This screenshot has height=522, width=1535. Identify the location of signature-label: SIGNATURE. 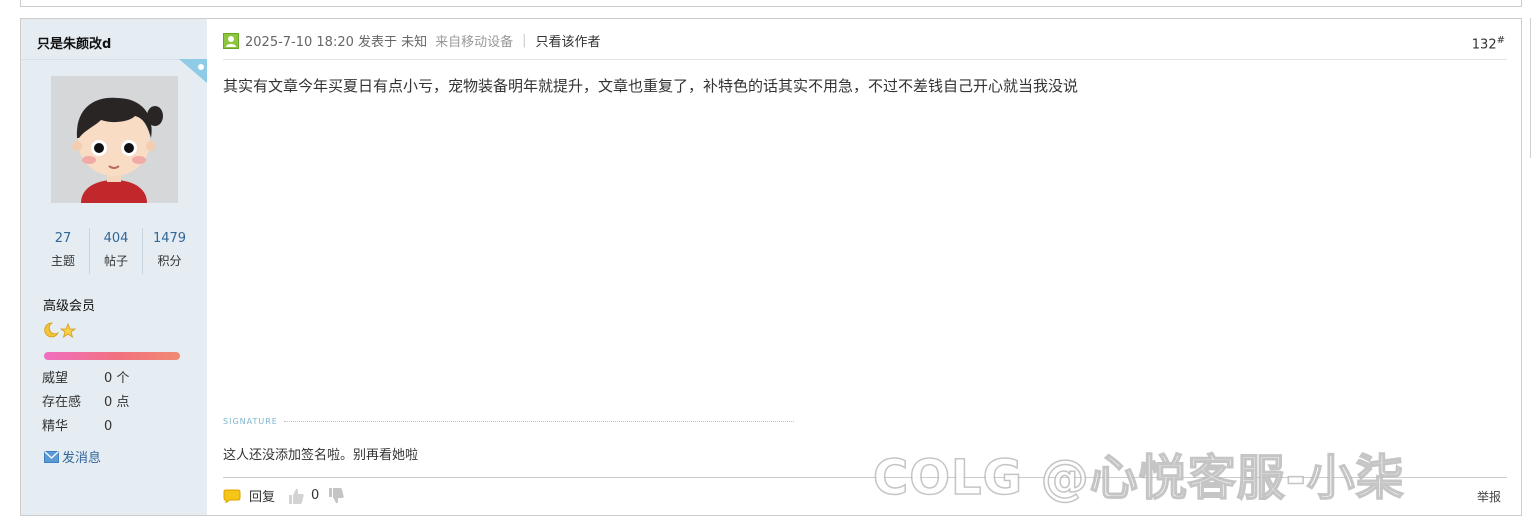
(508, 421).